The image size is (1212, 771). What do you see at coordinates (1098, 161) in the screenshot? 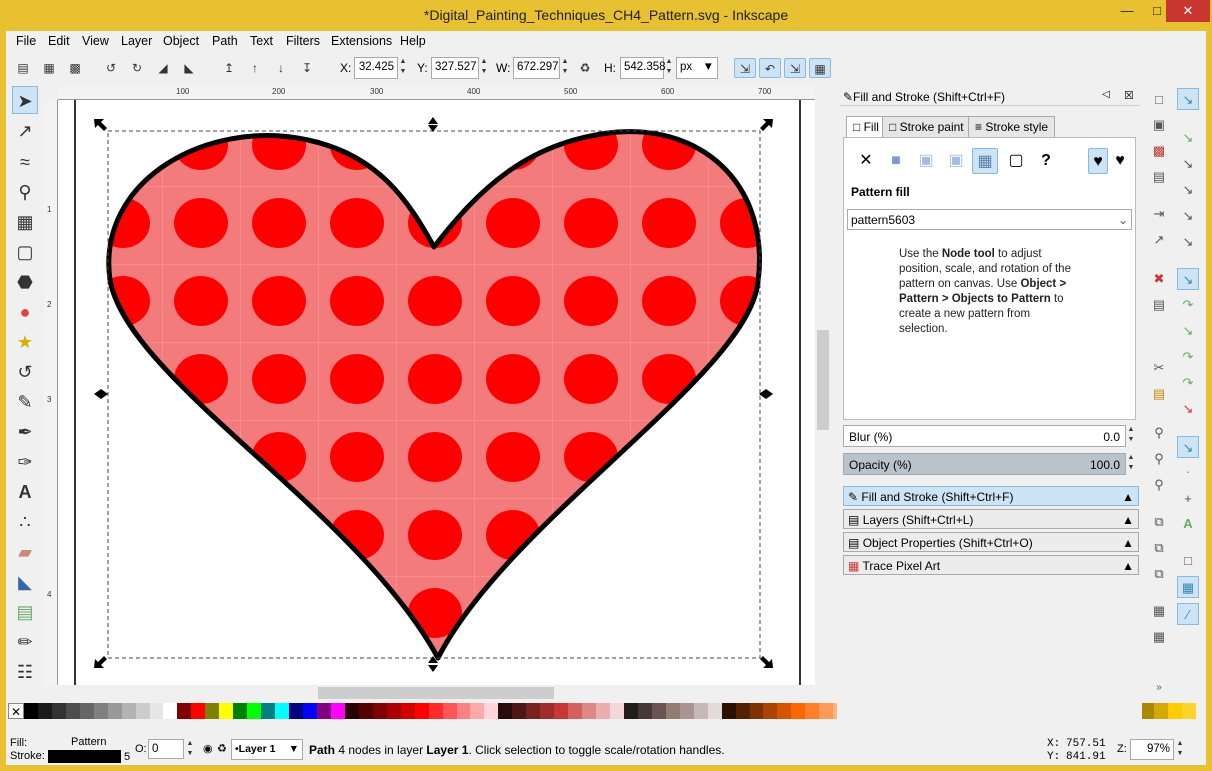
I see `fill-rule-evenodd-icon: ♥` at bounding box center [1098, 161].